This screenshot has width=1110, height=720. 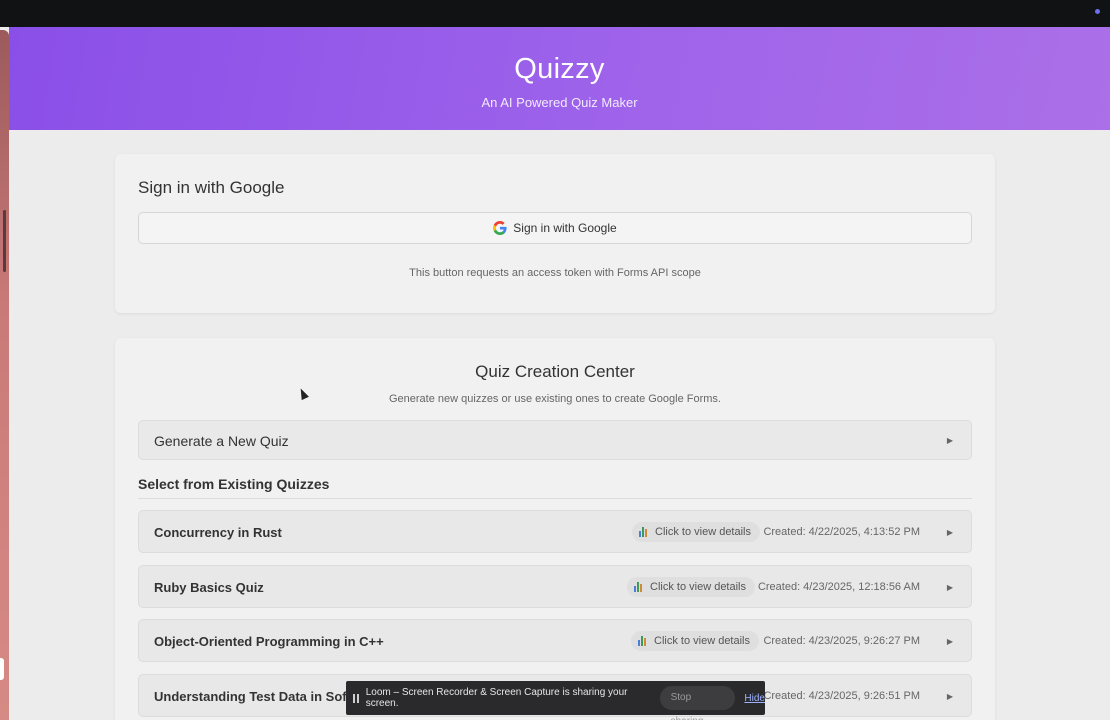 I want to click on quiz-title: Concurrency in Rust, so click(x=218, y=532).